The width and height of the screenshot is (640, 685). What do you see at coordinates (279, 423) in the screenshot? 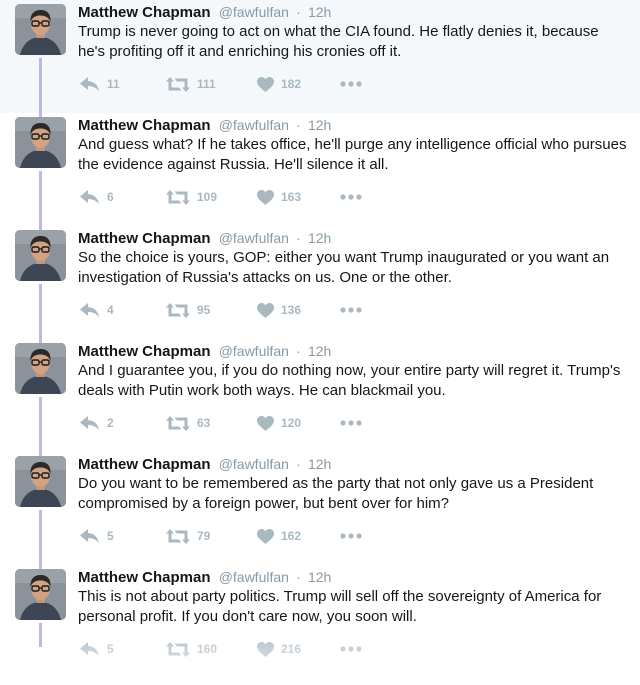
I see `like-button: 120` at bounding box center [279, 423].